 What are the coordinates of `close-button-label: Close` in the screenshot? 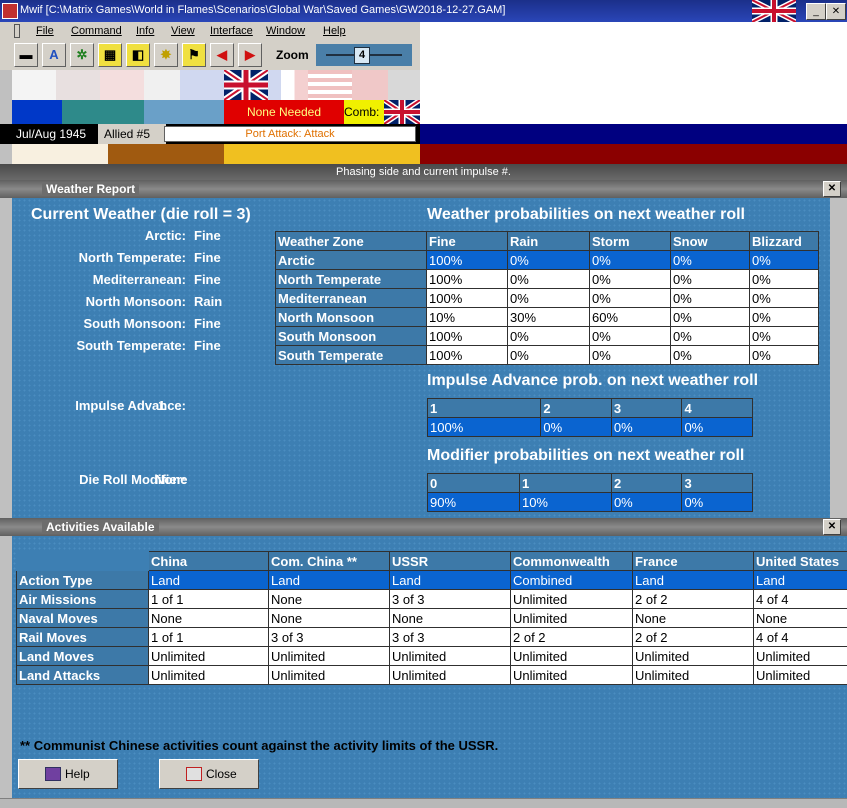 It's located at (221, 774).